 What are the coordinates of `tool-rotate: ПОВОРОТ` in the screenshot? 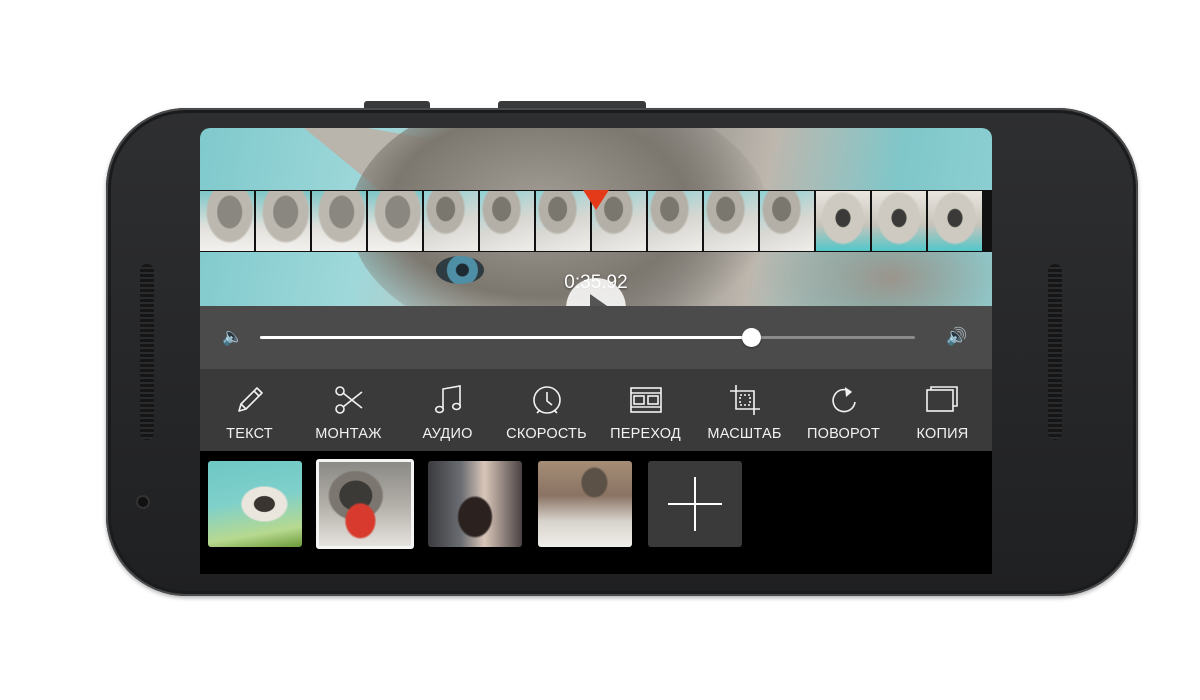 It's located at (844, 410).